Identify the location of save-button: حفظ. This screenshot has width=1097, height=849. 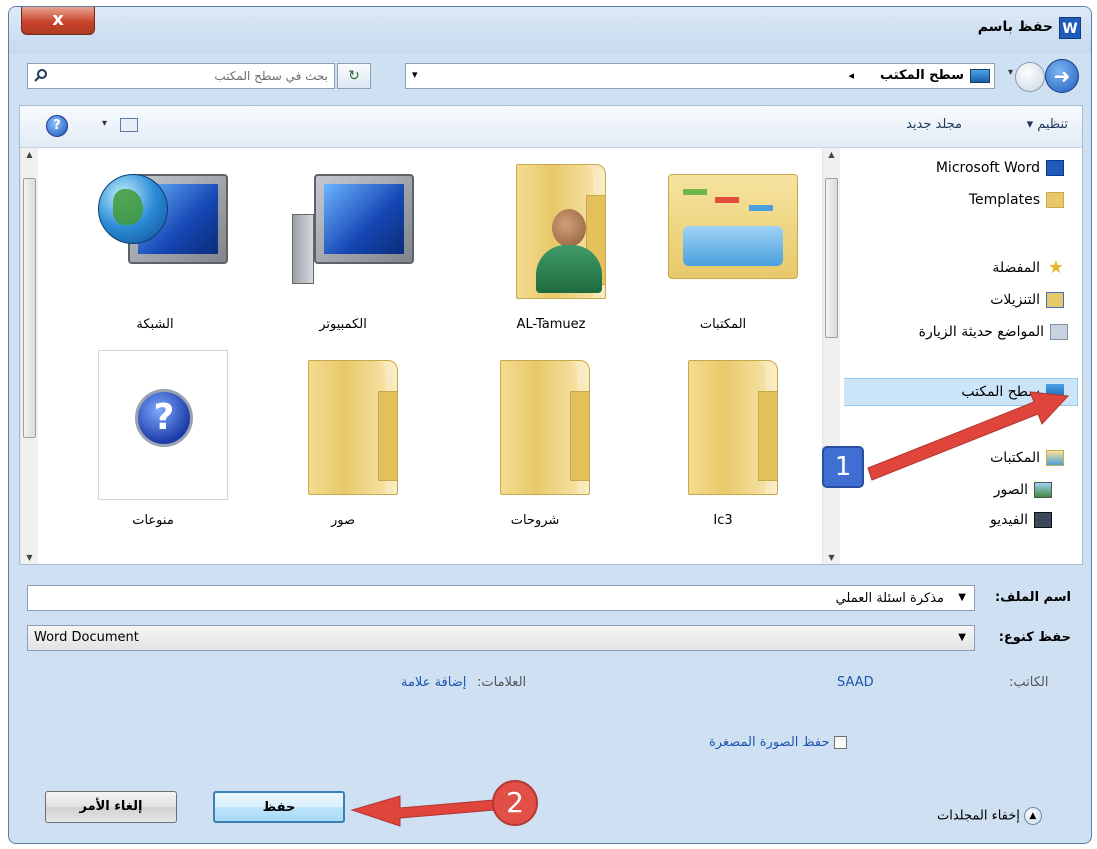
(279, 807).